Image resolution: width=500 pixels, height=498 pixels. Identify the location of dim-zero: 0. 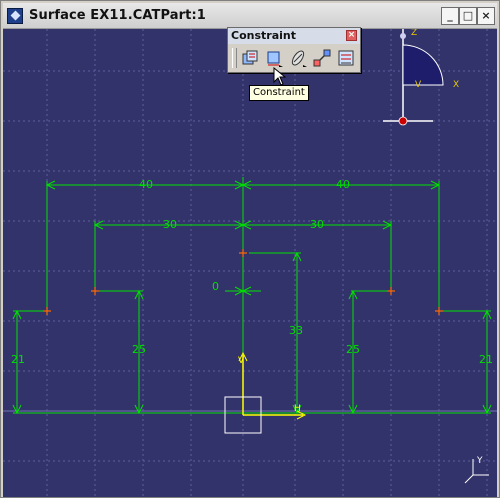
(215, 286).